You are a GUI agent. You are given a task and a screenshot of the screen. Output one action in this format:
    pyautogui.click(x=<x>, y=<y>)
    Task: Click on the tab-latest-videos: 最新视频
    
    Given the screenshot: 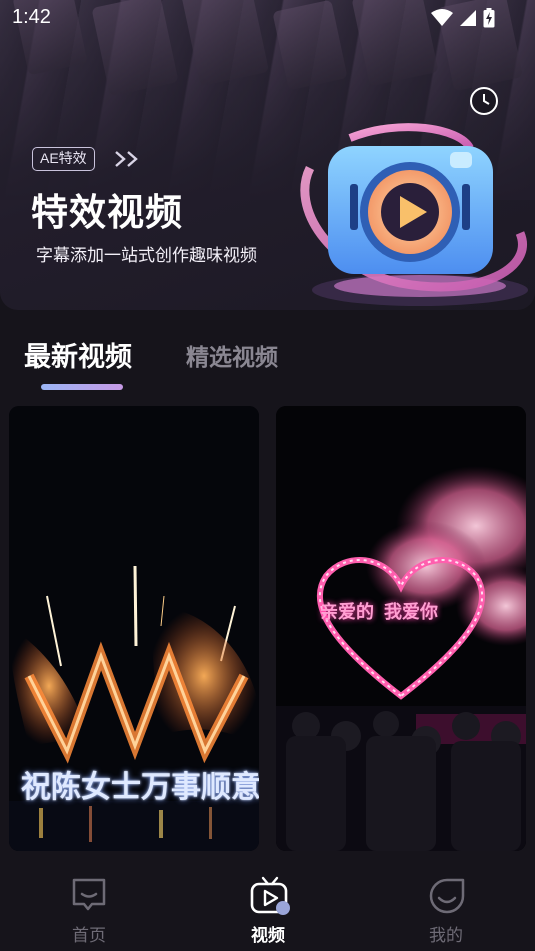 What is the action you would take?
    pyautogui.click(x=78, y=354)
    